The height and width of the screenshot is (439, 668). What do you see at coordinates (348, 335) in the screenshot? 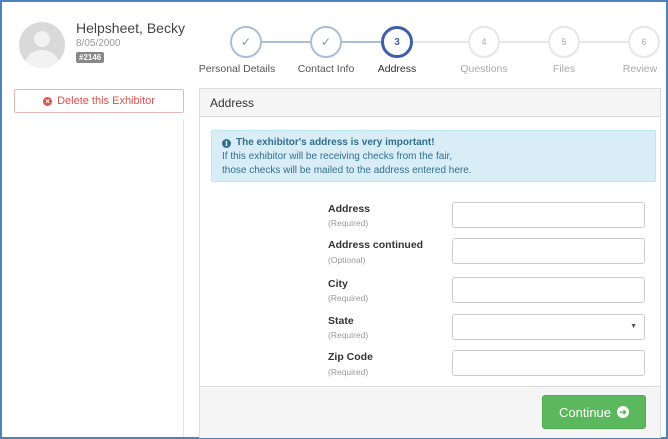
I see `state-hint: (Required)` at bounding box center [348, 335].